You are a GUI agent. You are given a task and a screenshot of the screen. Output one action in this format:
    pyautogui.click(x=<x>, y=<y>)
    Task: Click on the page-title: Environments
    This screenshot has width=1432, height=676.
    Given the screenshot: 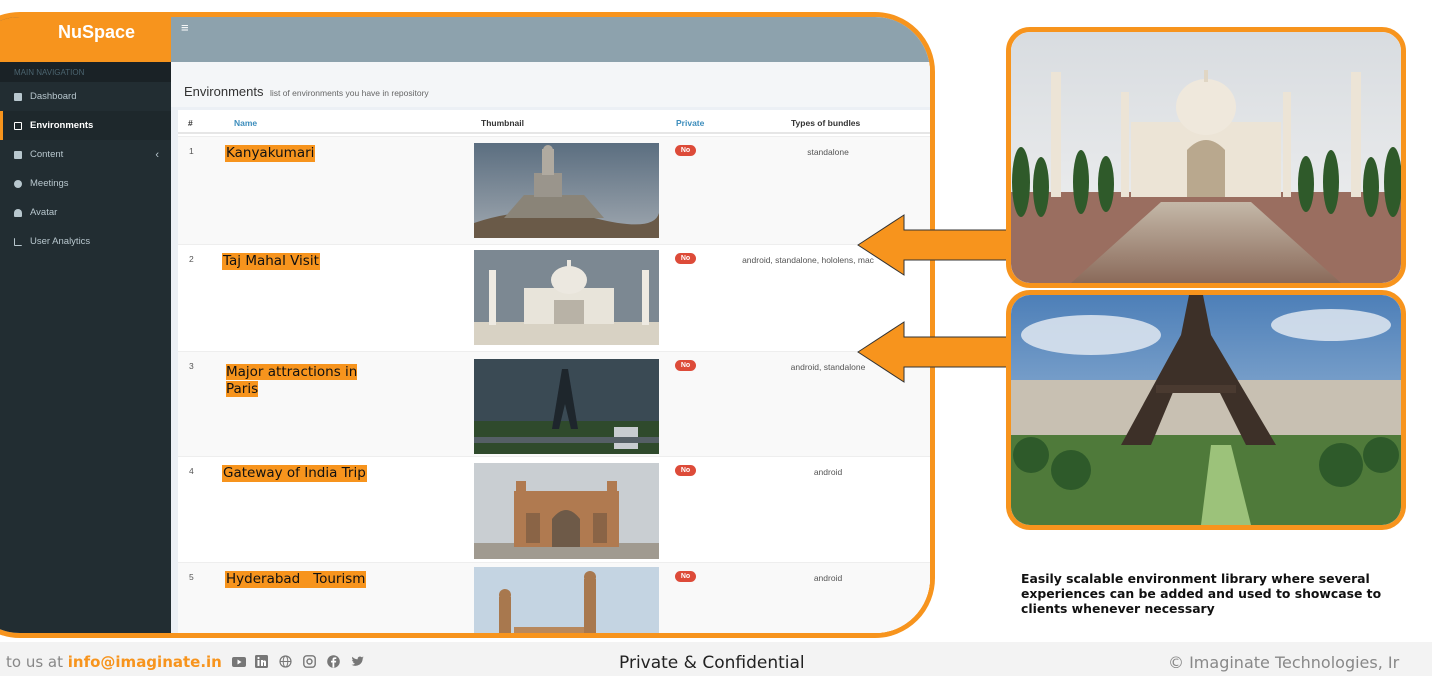 What is the action you would take?
    pyautogui.click(x=224, y=91)
    